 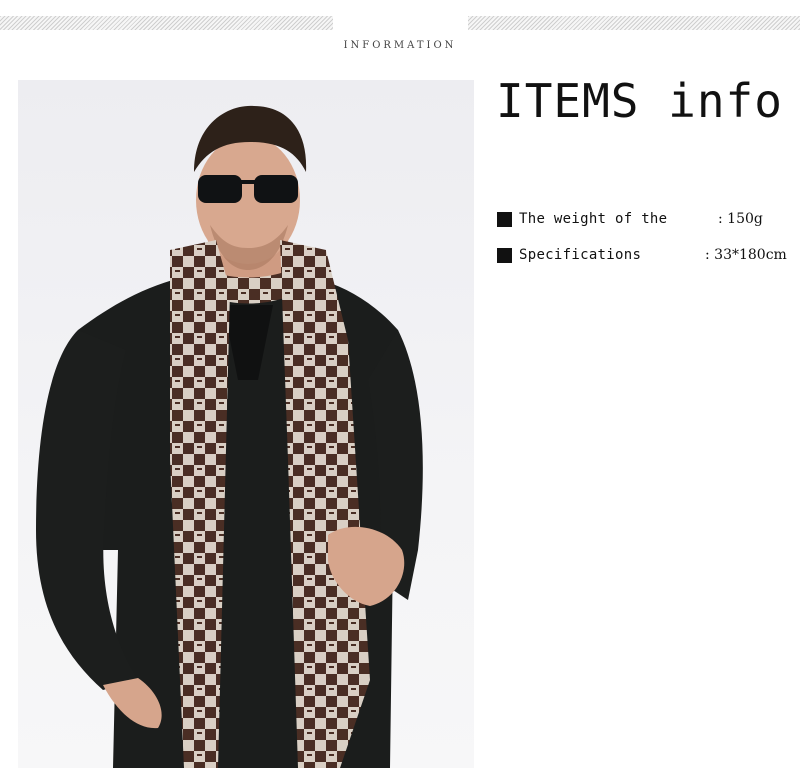 I want to click on spec-label: The weight of the, so click(x=593, y=219).